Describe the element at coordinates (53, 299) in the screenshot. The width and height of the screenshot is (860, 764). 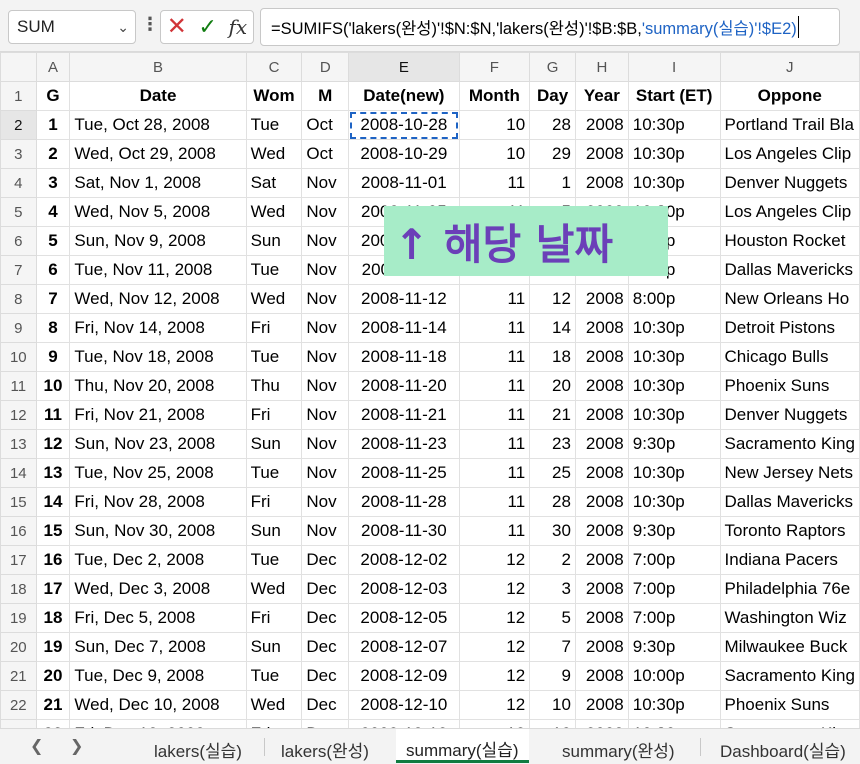
I see `table-cell: 7` at that location.